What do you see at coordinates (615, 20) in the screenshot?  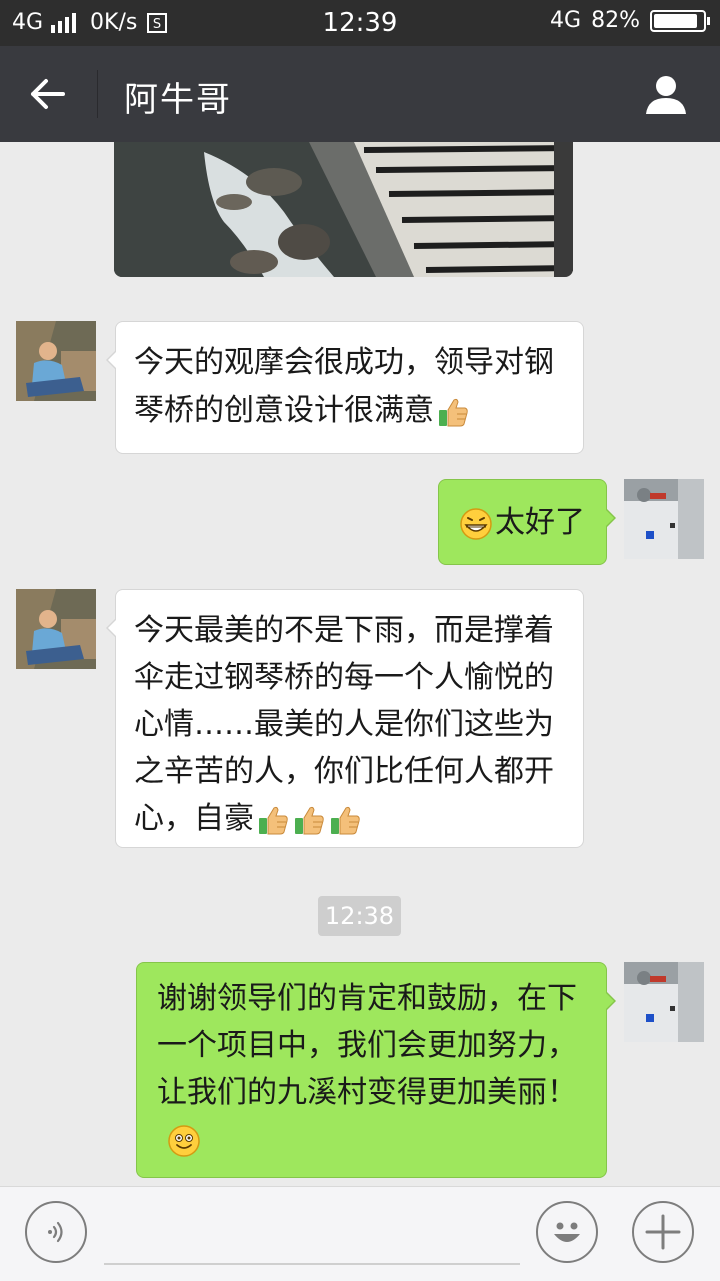 I see `battery-percent: 82%` at bounding box center [615, 20].